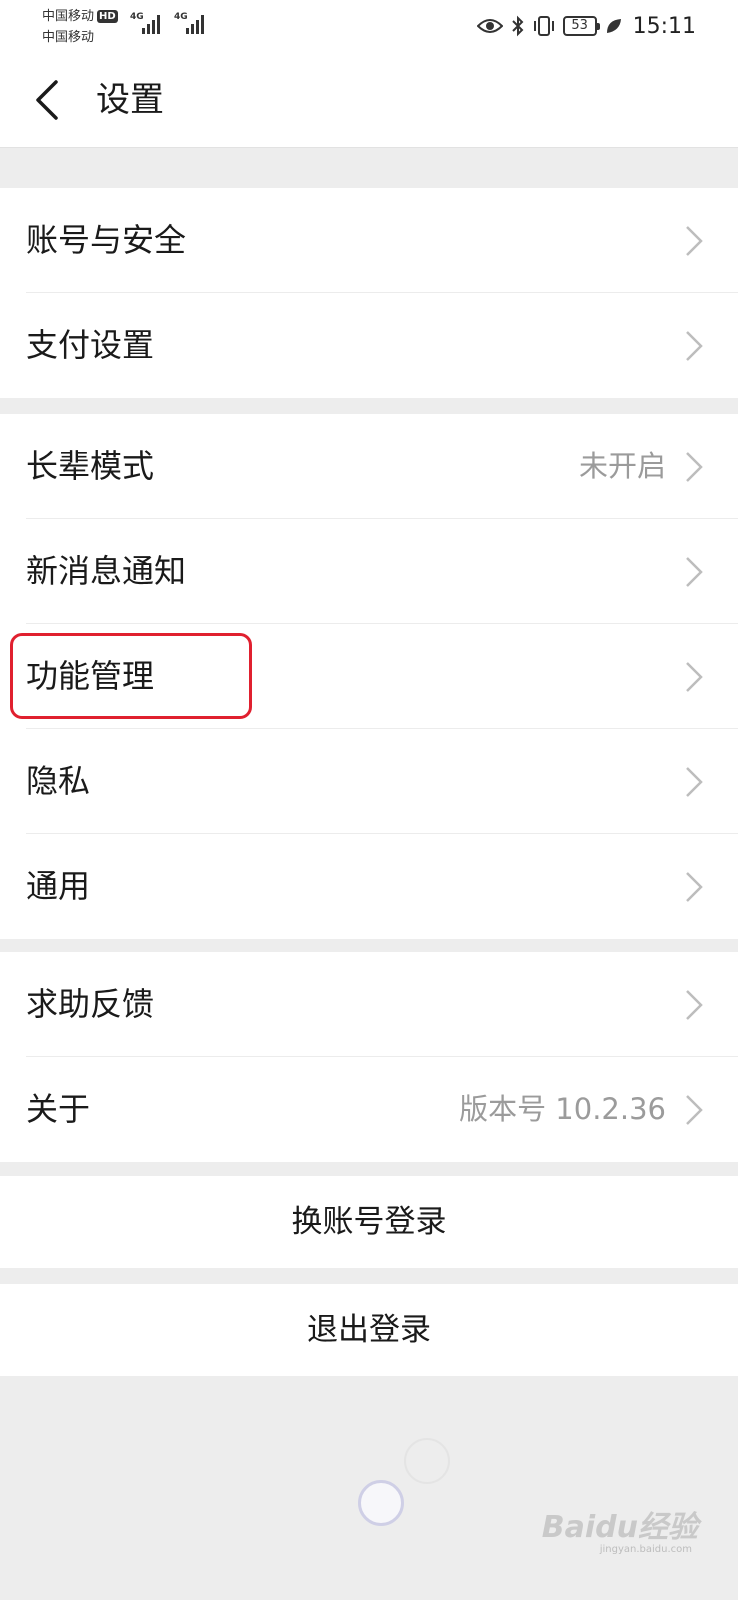  I want to click on settings-row-account-security: 账号与安全, so click(369, 240).